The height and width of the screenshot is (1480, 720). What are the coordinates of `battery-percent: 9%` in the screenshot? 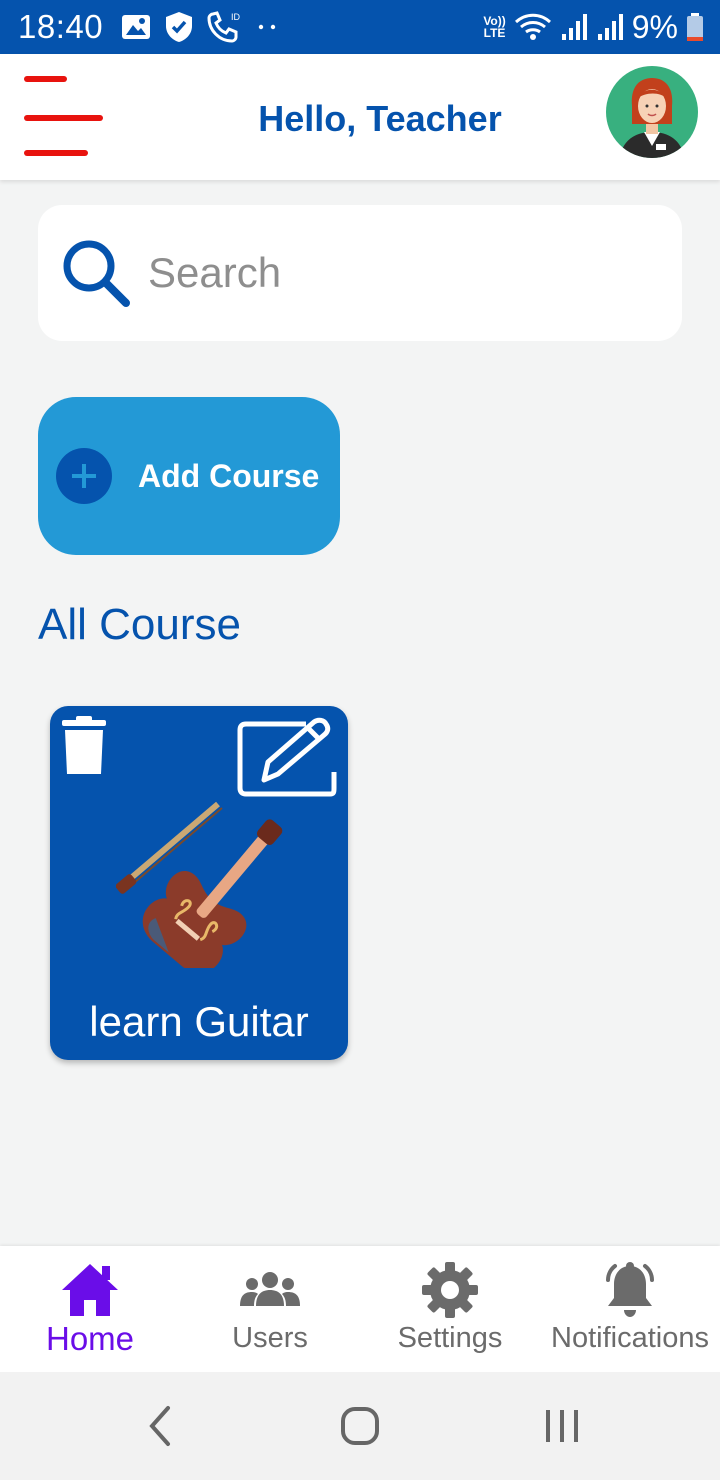 It's located at (654, 26).